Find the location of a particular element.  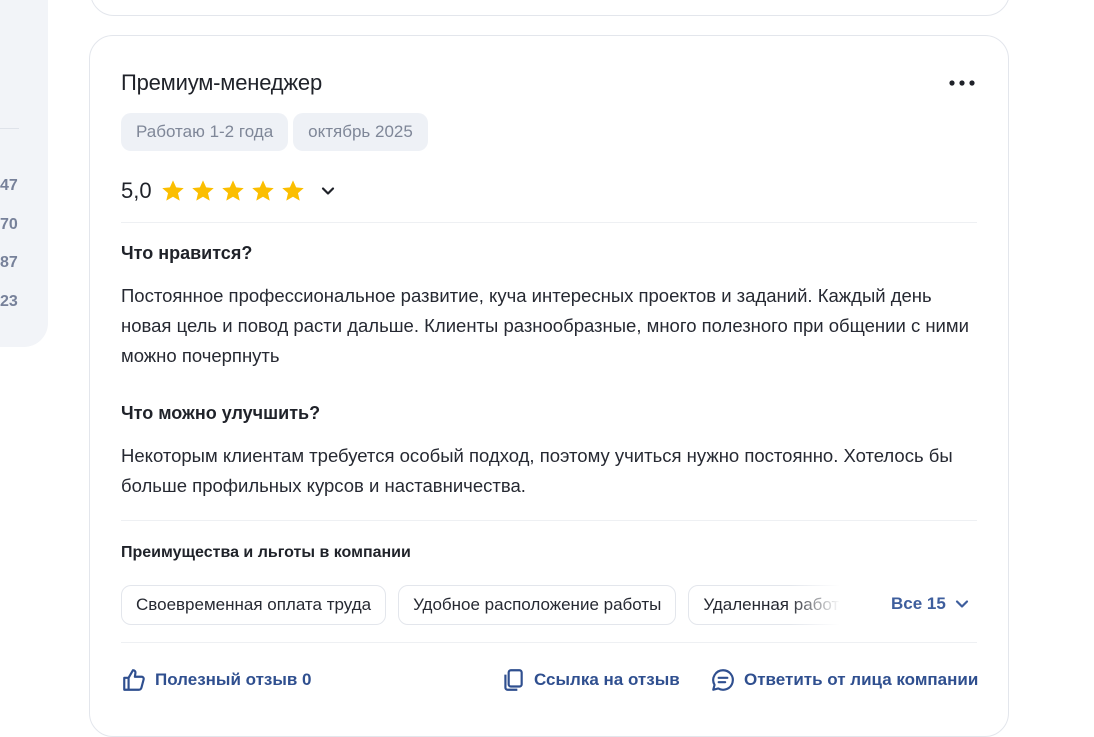

more-options-button is located at coordinates (962, 83).